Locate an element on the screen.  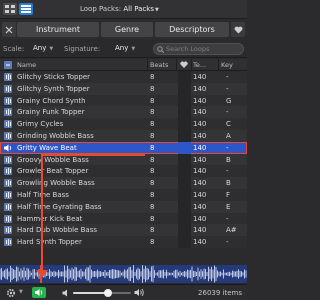
loop-key: C is located at coordinates (228, 124).